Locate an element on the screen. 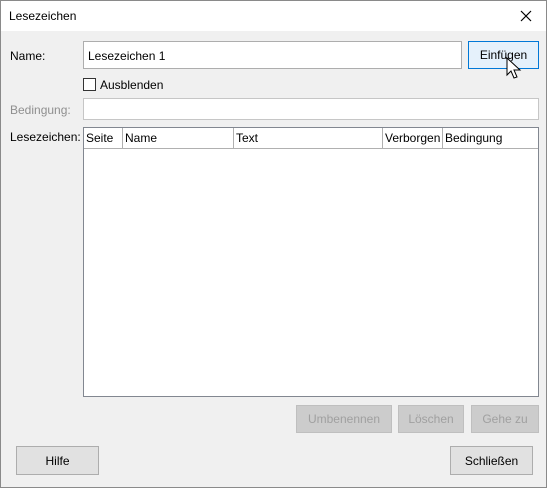 The image size is (547, 488). name-input-value: Lesezeichen 1 is located at coordinates (127, 56).